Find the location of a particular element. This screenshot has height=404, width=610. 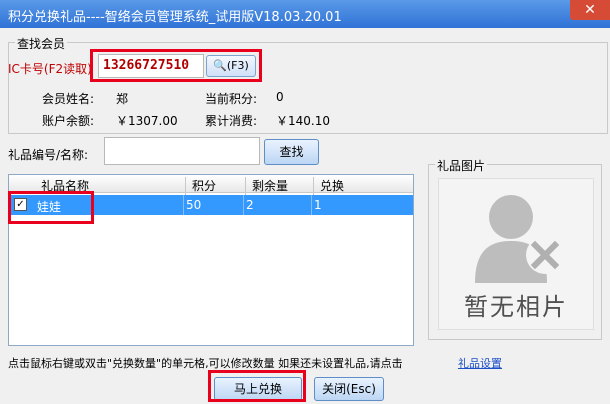

cell-exchange: 1 is located at coordinates (318, 205).